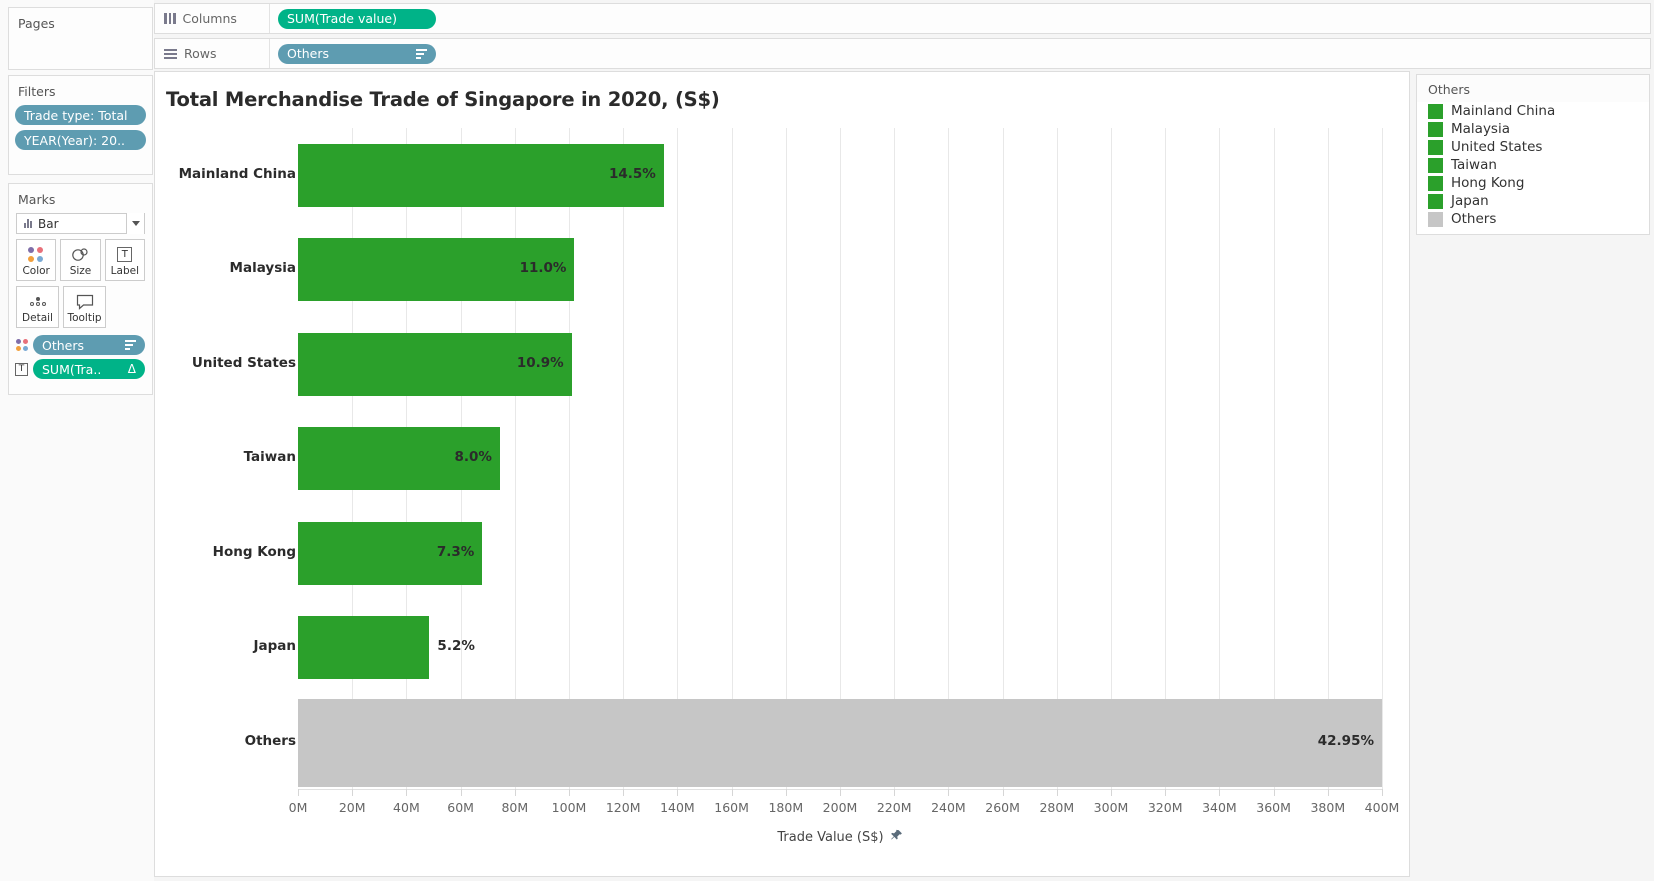 This screenshot has width=1654, height=881. Describe the element at coordinates (130, 345) in the screenshot. I see `sort-icon` at that location.